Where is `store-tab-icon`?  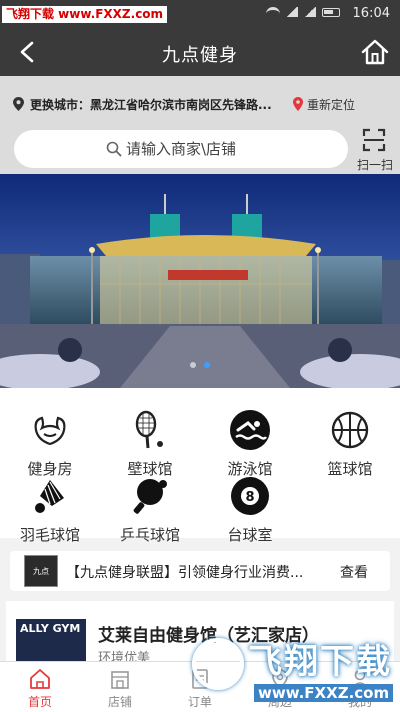 store-tab-icon is located at coordinates (120, 680).